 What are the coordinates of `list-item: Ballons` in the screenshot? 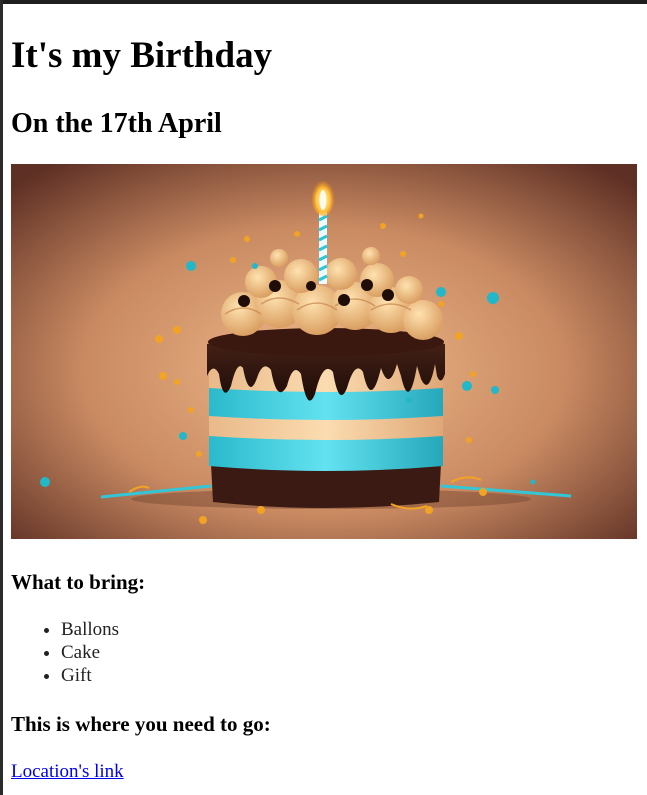 It's located at (90, 629).